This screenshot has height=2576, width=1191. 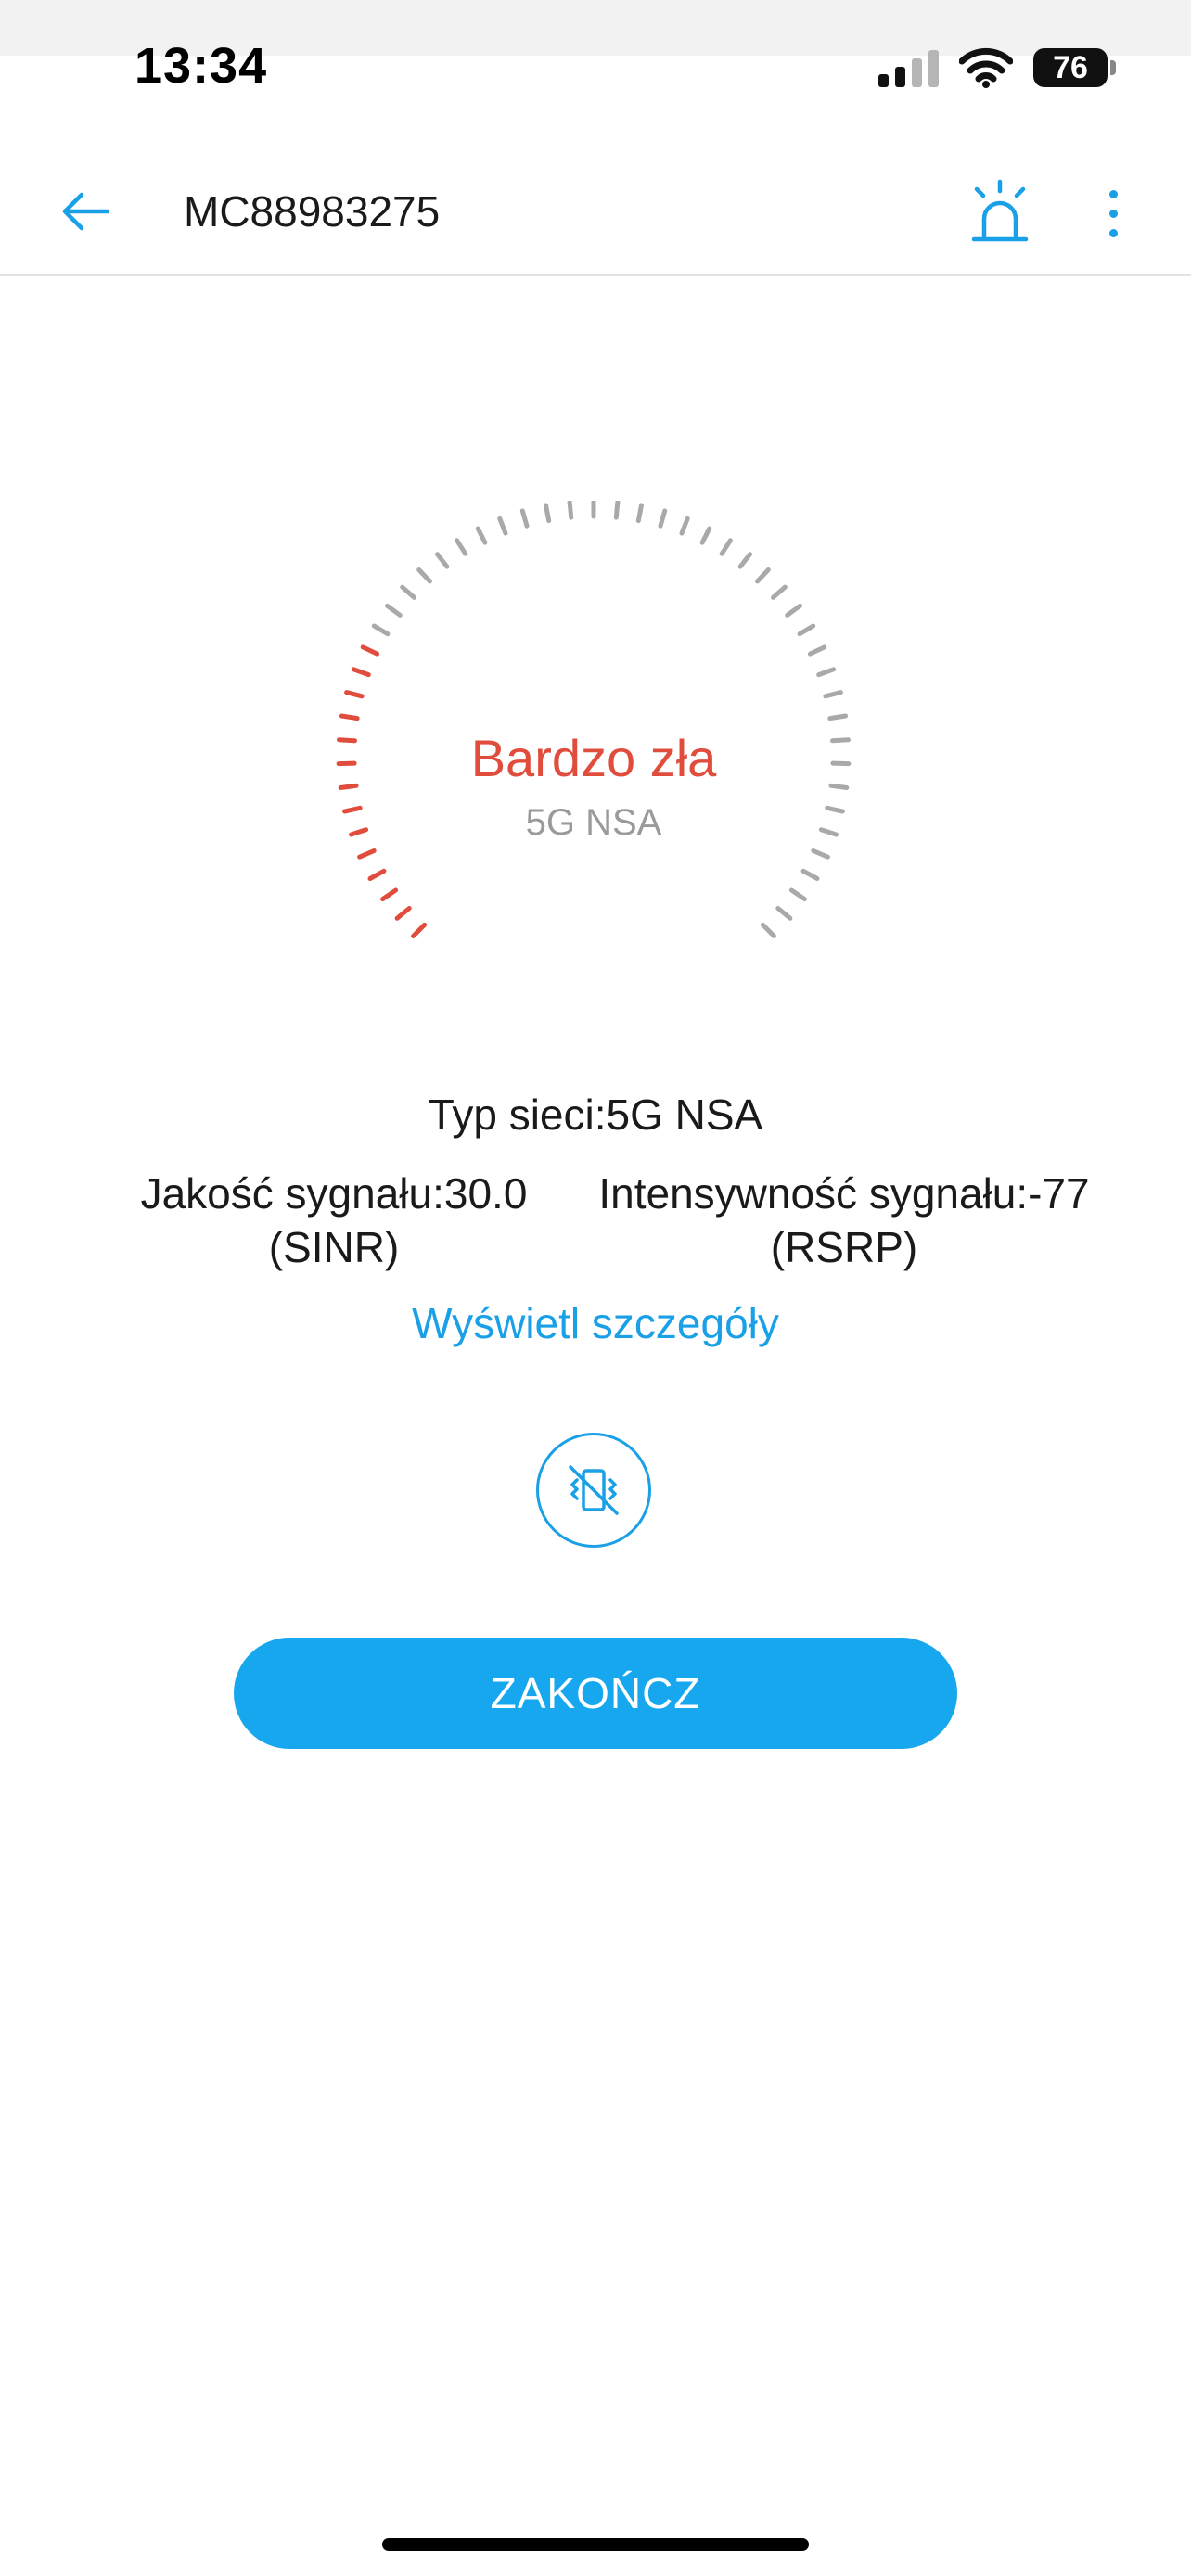 I want to click on status-icons: 76, so click(x=997, y=68).